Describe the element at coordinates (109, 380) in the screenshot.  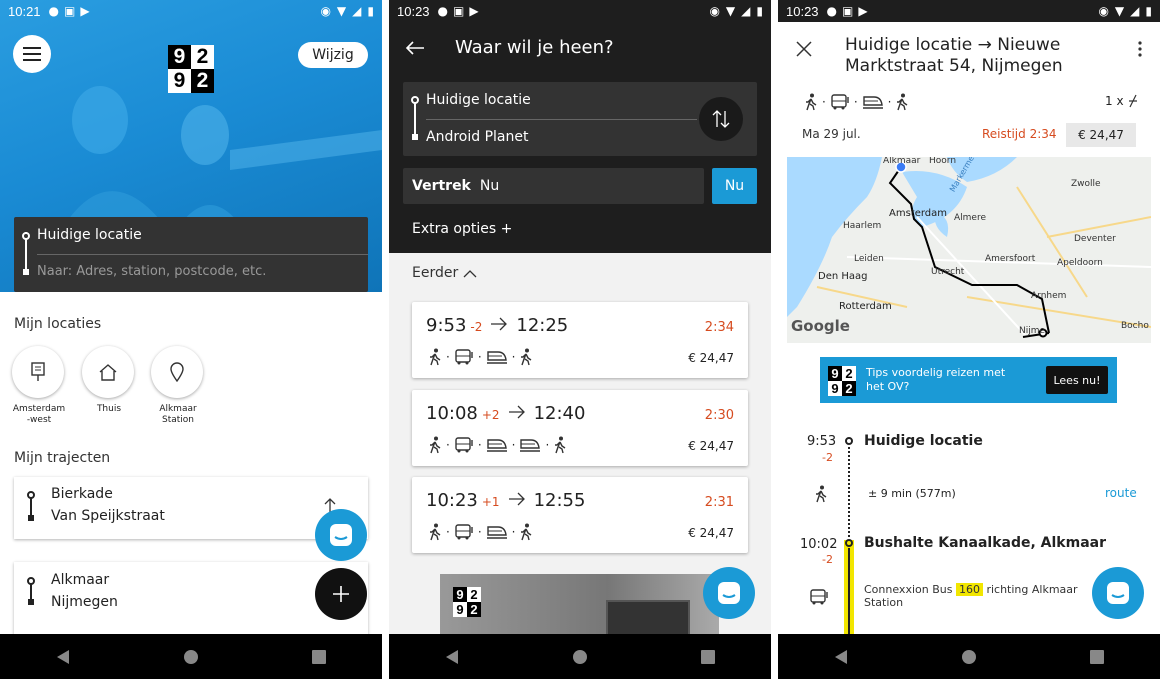
I see `location-home: Thuis` at that location.